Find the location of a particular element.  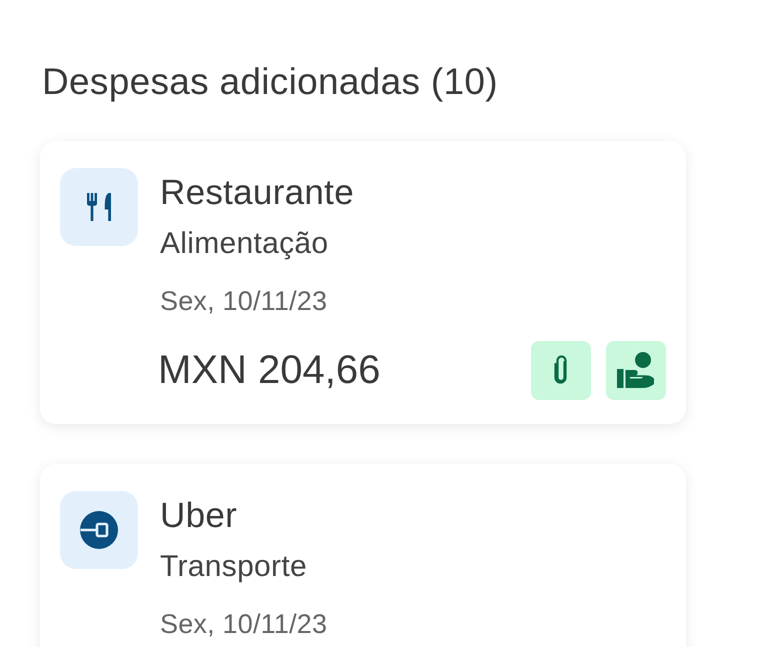

expense-amount: MXN 204,66 is located at coordinates (269, 370).